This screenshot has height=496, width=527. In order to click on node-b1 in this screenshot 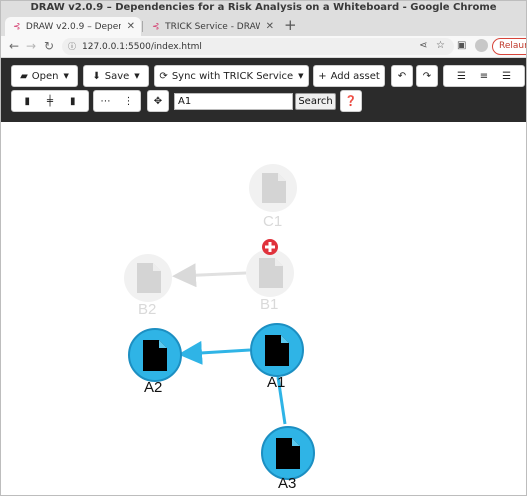, I will do `click(270, 273)`.